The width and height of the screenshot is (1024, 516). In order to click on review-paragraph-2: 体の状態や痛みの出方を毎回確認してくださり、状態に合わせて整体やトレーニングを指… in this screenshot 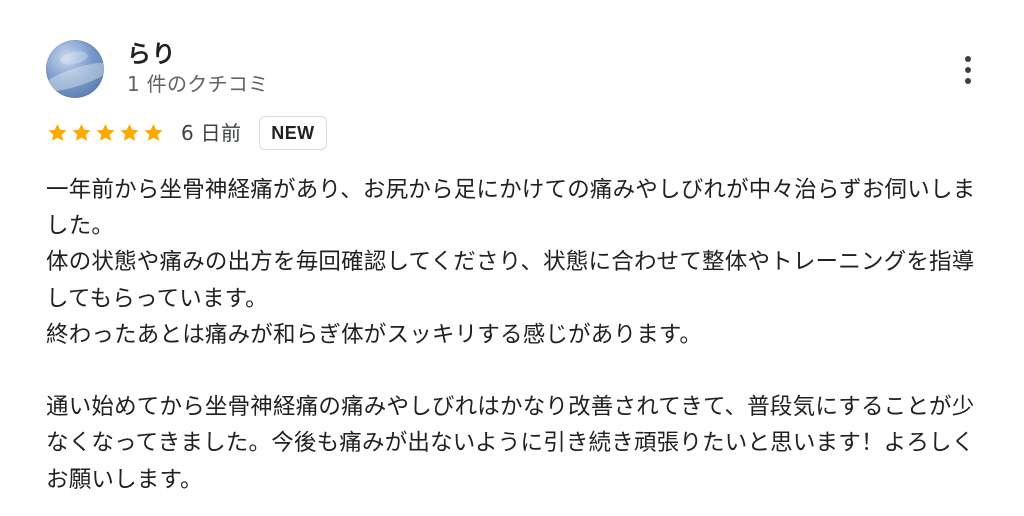, I will do `click(510, 280)`.